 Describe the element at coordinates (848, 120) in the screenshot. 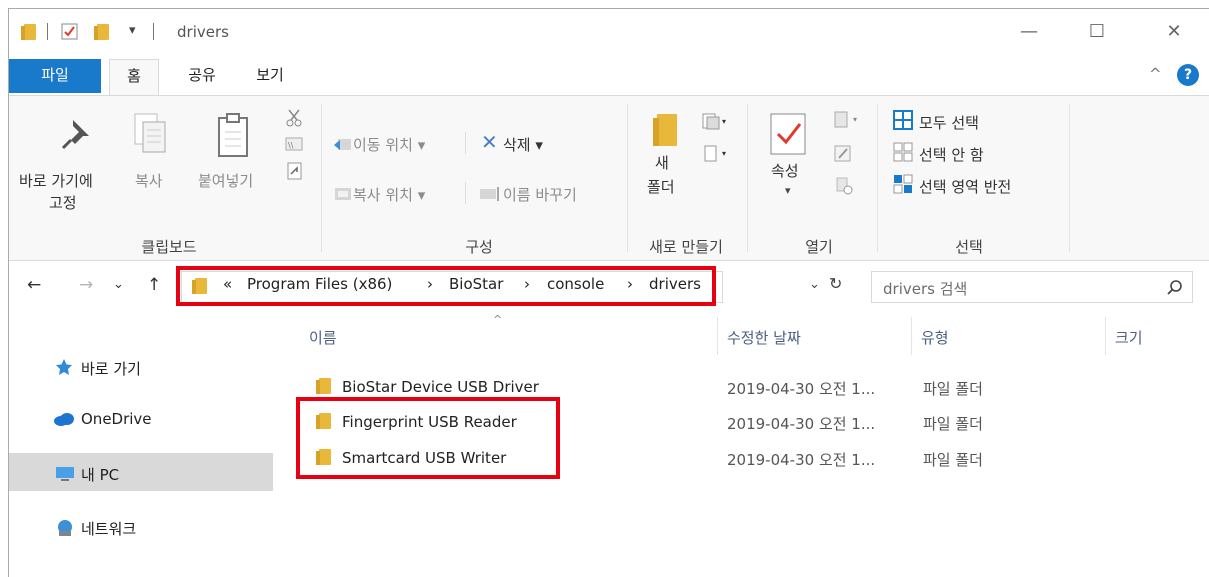

I see `open-icon: ▾` at that location.